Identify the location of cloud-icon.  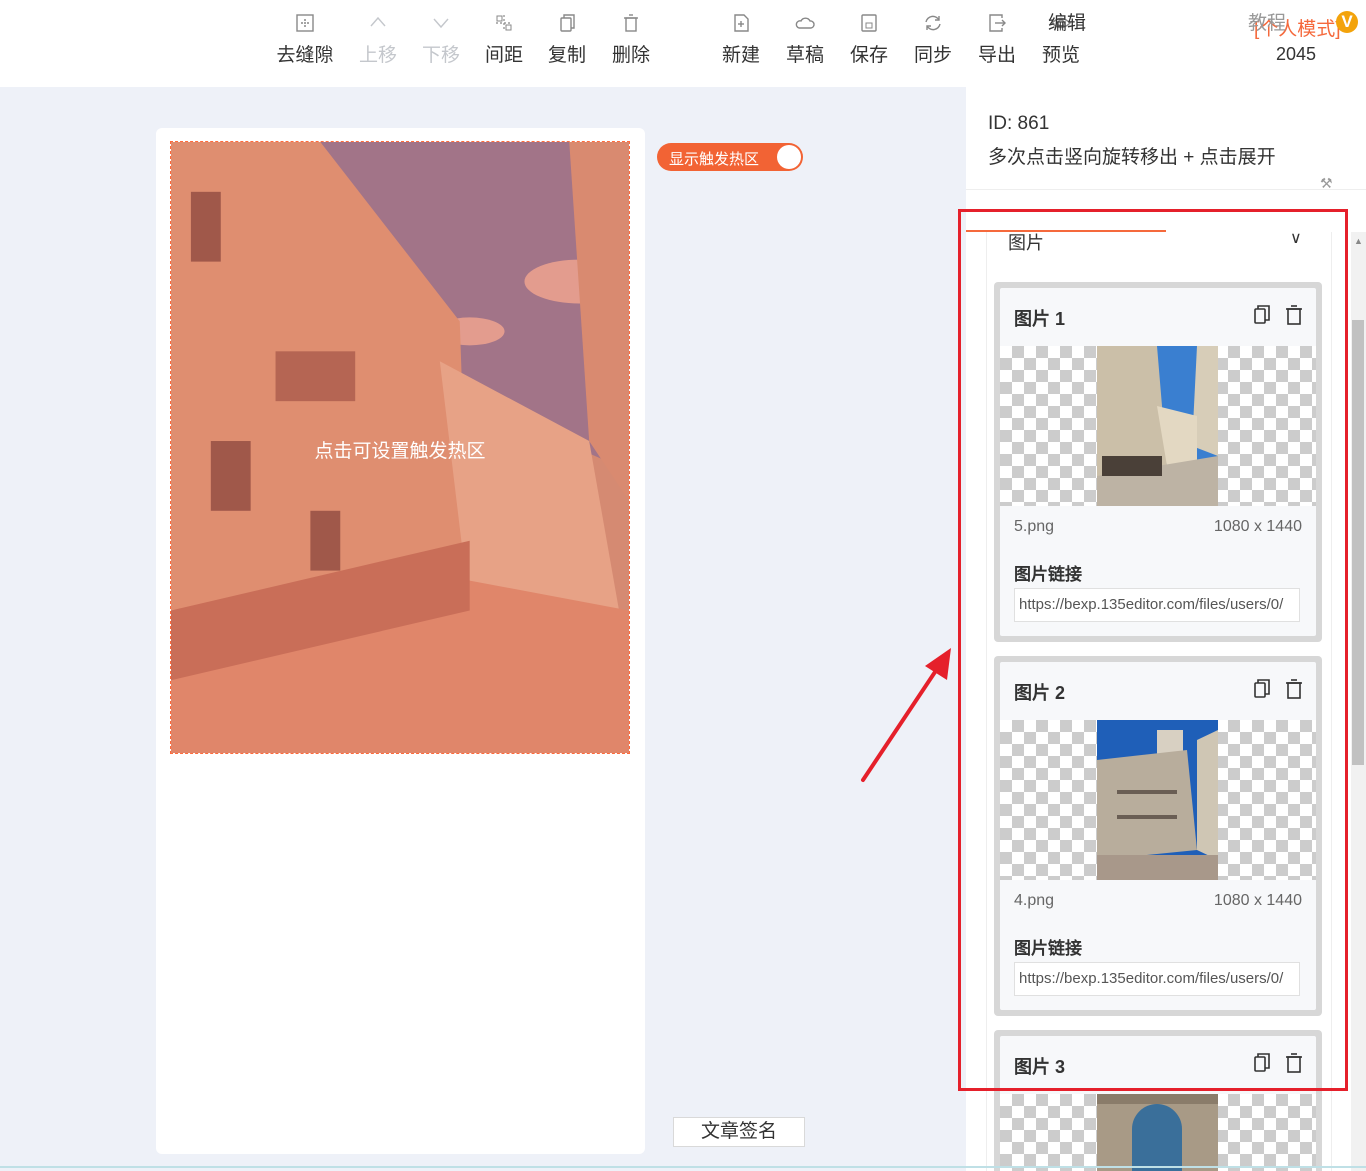
(805, 23).